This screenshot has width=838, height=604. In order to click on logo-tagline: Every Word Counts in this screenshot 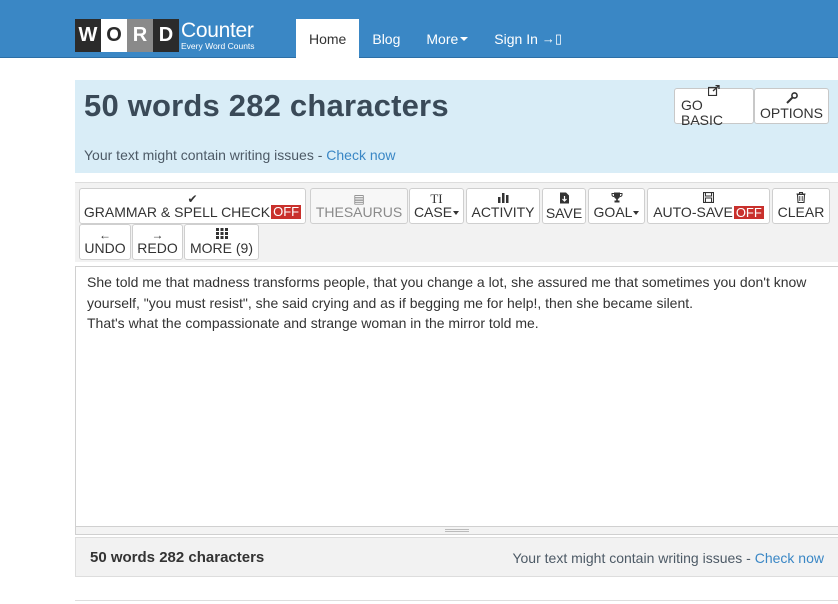, I will do `click(218, 46)`.